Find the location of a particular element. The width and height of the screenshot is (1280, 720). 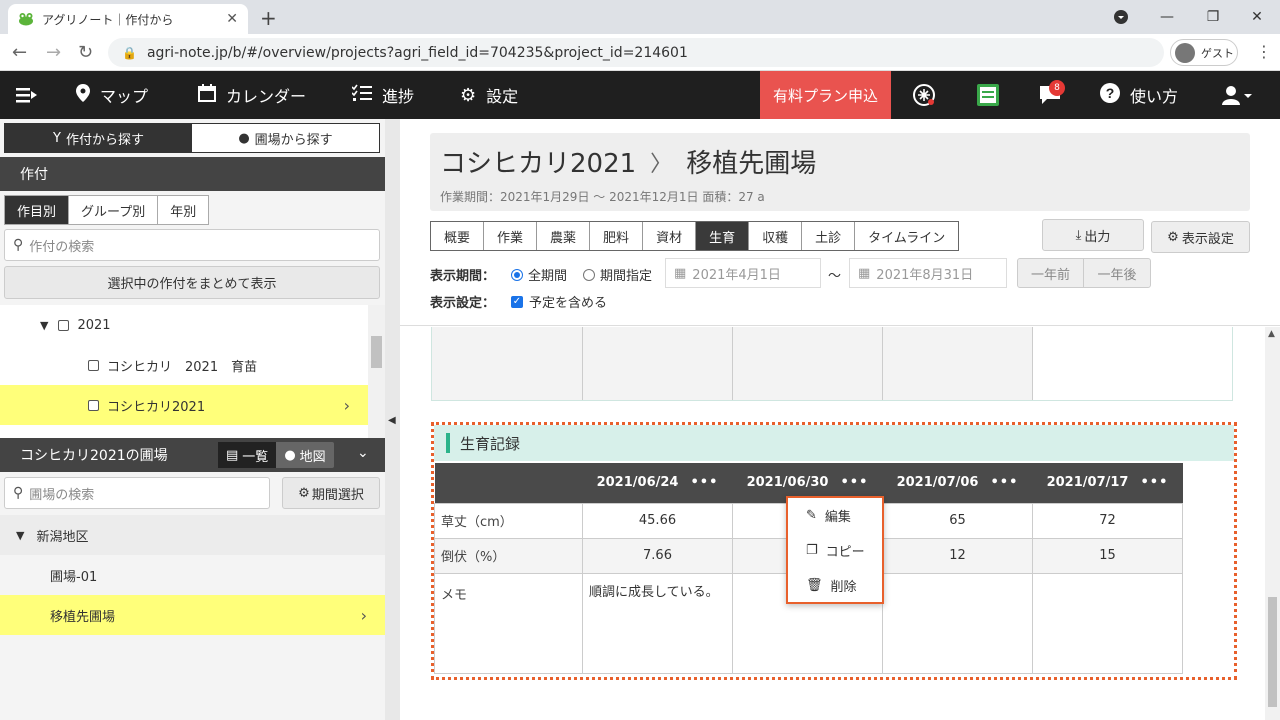

crop-search-input: ⚲ 作付の検索 is located at coordinates (192, 245).